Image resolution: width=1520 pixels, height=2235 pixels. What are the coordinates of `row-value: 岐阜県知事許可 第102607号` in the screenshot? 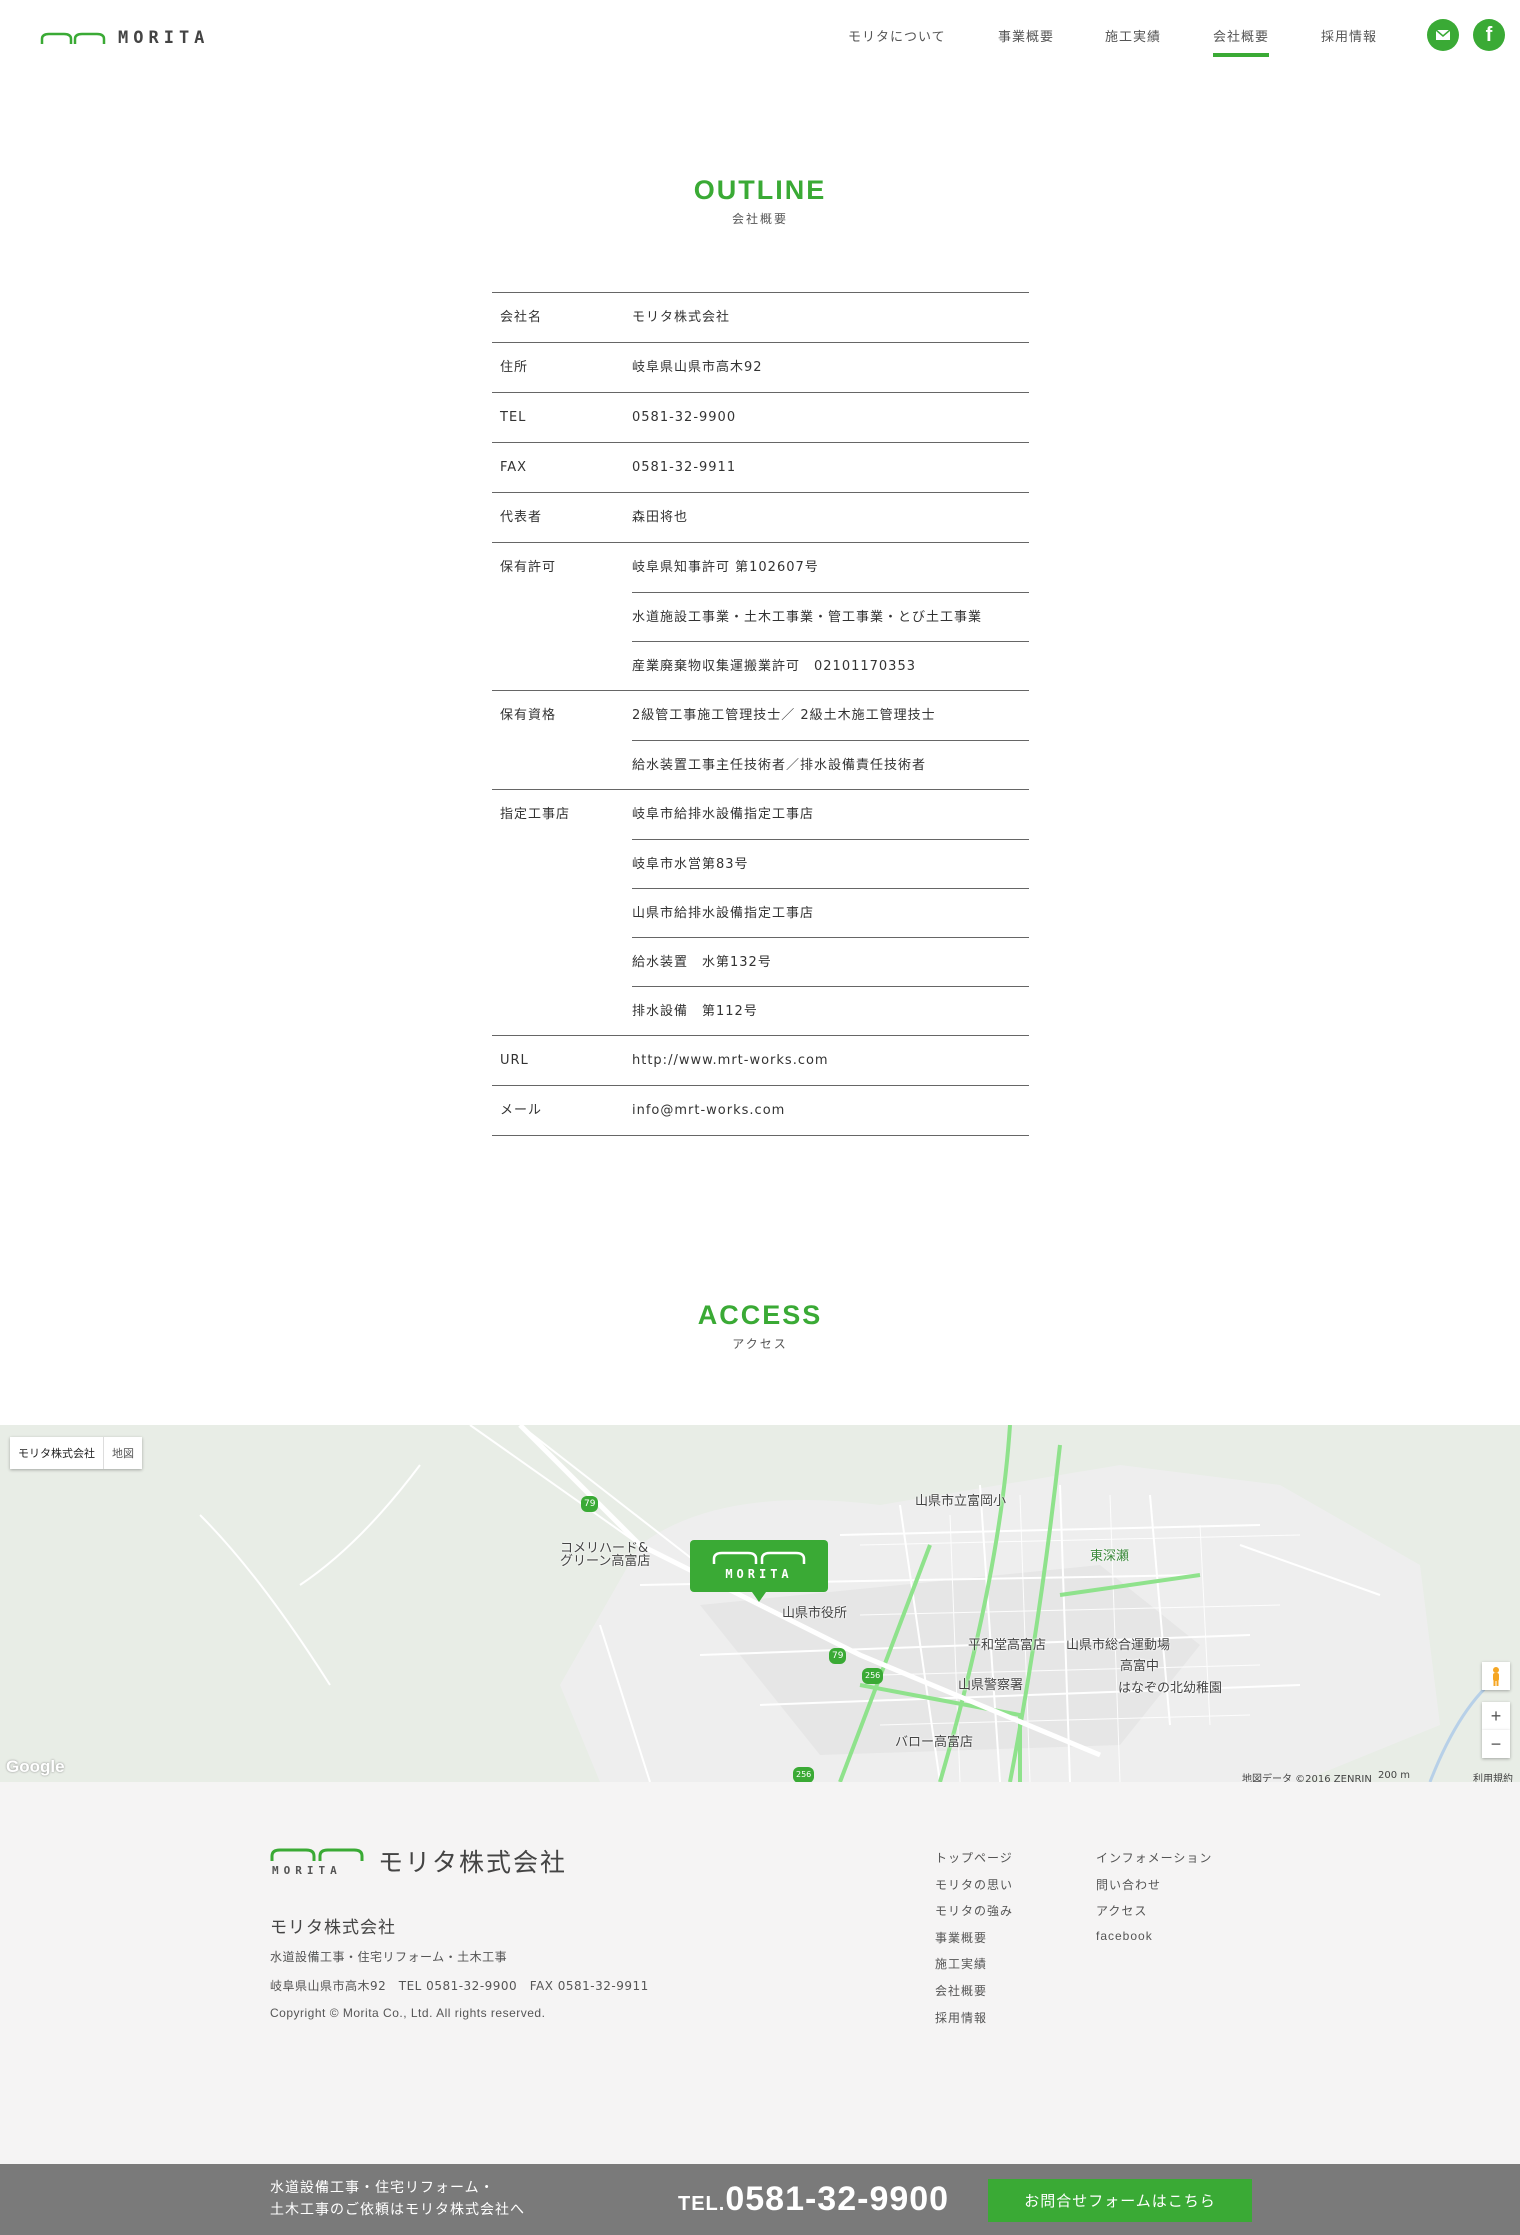 It's located at (725, 567).